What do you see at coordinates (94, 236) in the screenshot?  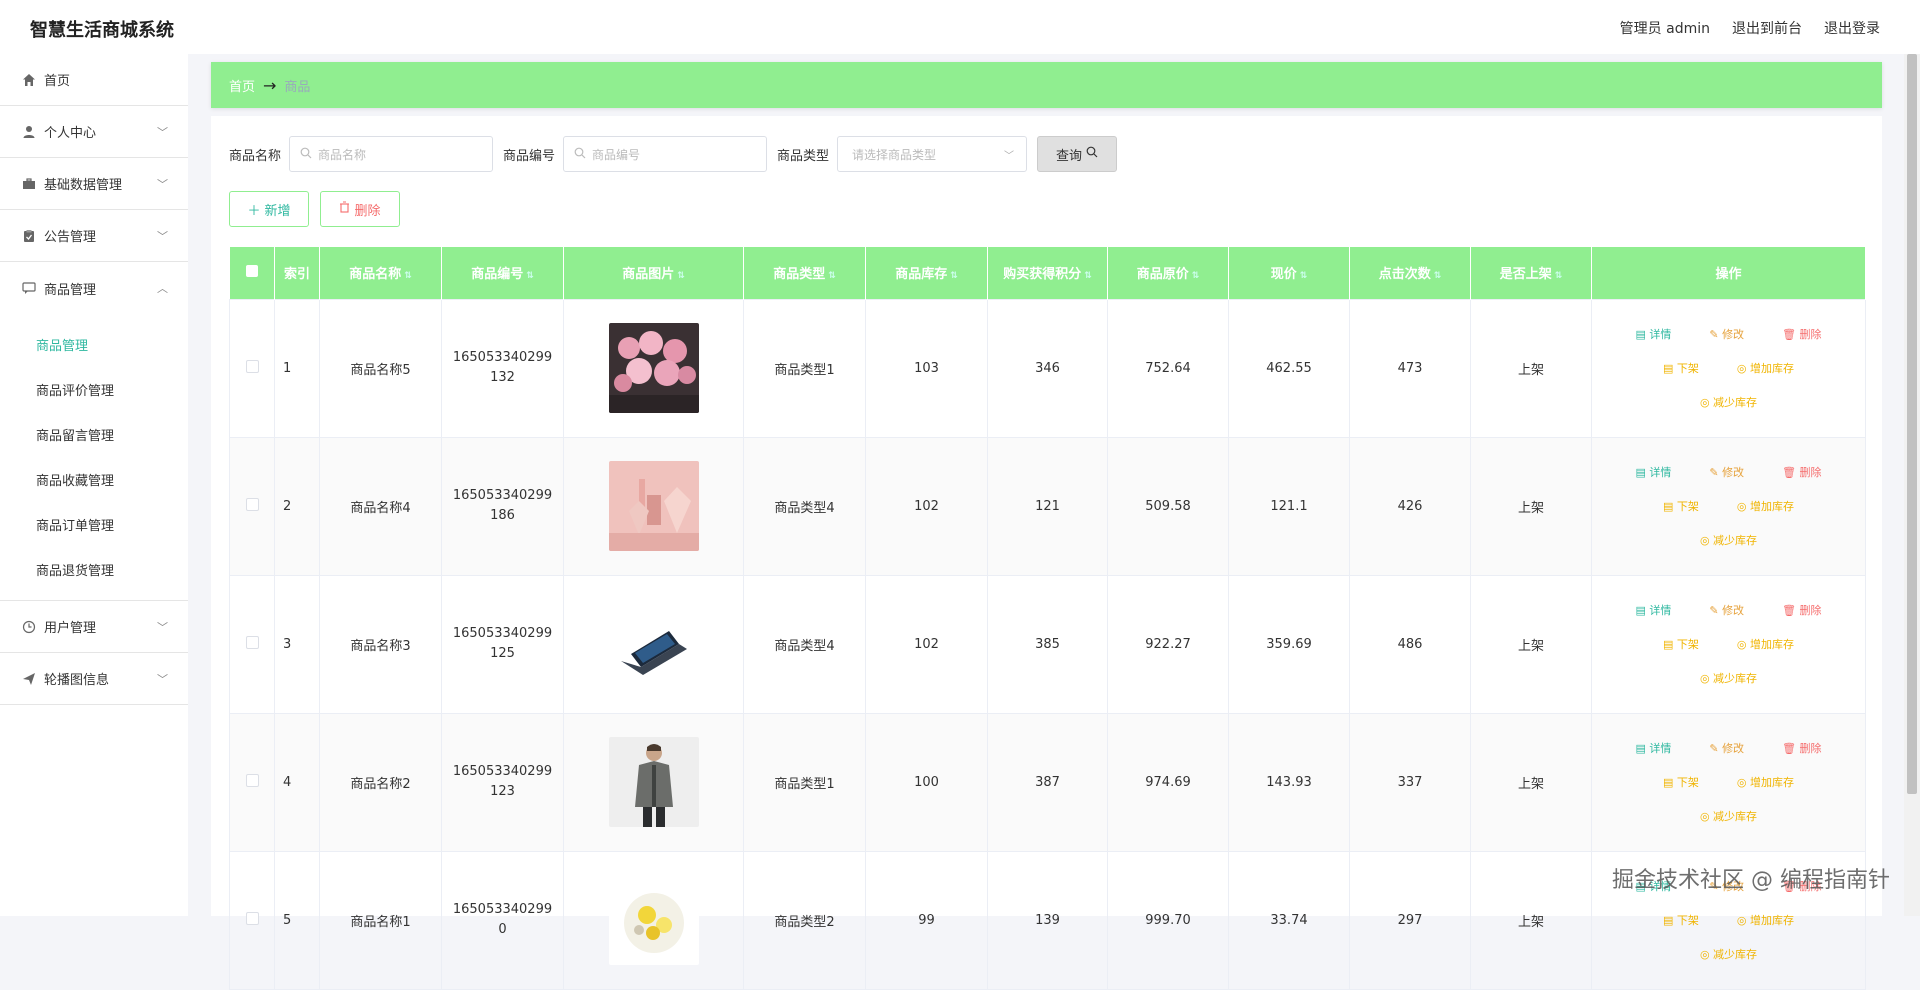 I see `sidebar-item-notice: 公告管理 ﹀` at bounding box center [94, 236].